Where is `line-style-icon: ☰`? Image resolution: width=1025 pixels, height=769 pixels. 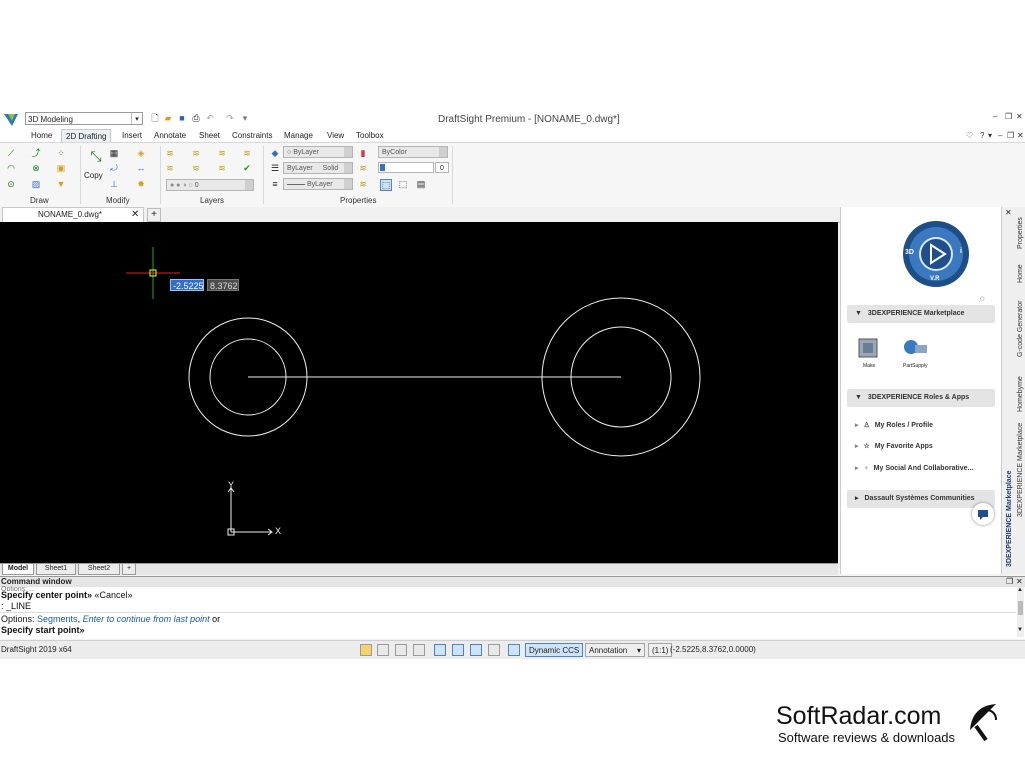
line-style-icon: ☰ is located at coordinates (275, 168).